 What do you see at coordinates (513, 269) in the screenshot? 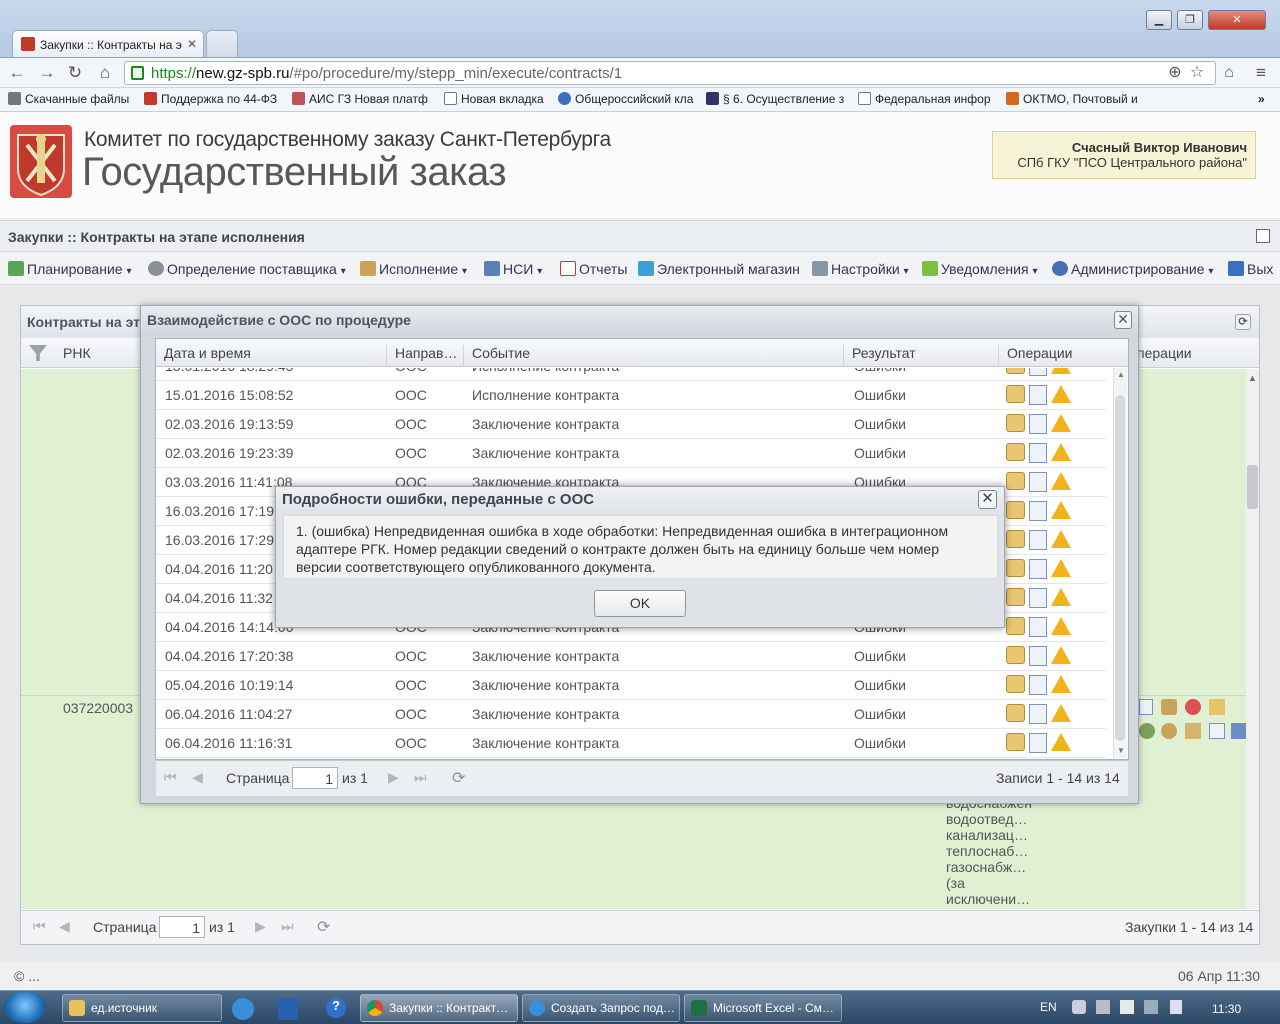
I see `menu-nsi: НСИ ▾` at bounding box center [513, 269].